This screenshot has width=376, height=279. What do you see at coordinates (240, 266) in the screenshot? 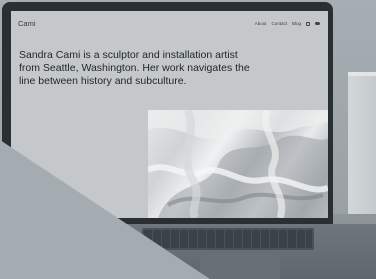
I see `laptop-trackpad` at bounding box center [240, 266].